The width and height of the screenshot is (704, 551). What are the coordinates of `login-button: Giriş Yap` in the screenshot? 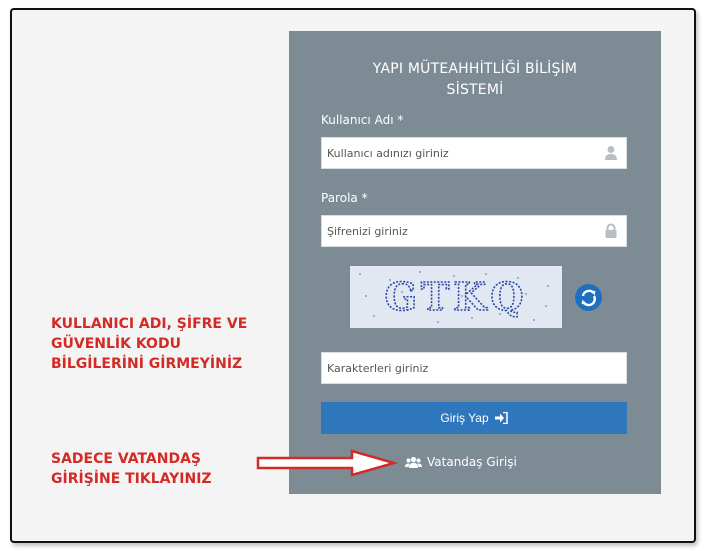 It's located at (474, 418).